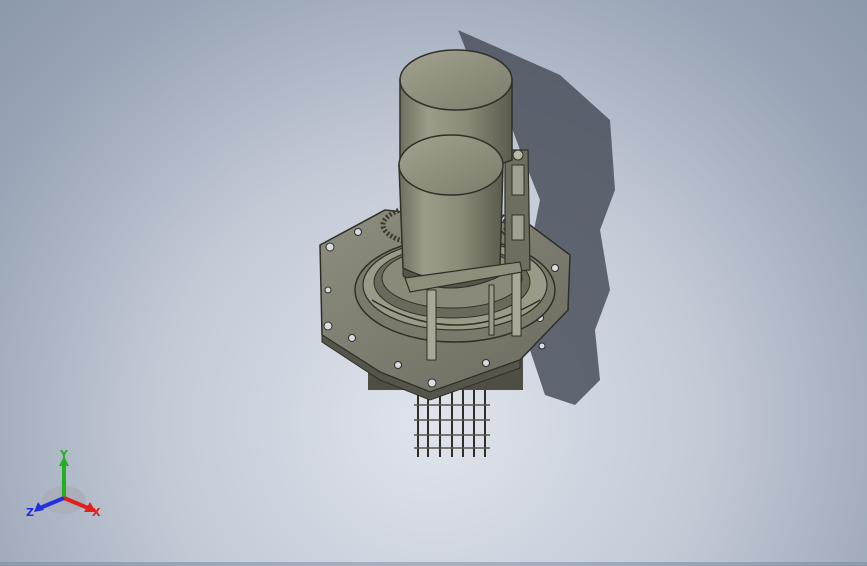  I want to click on z-axis-label: Z, so click(30, 512).